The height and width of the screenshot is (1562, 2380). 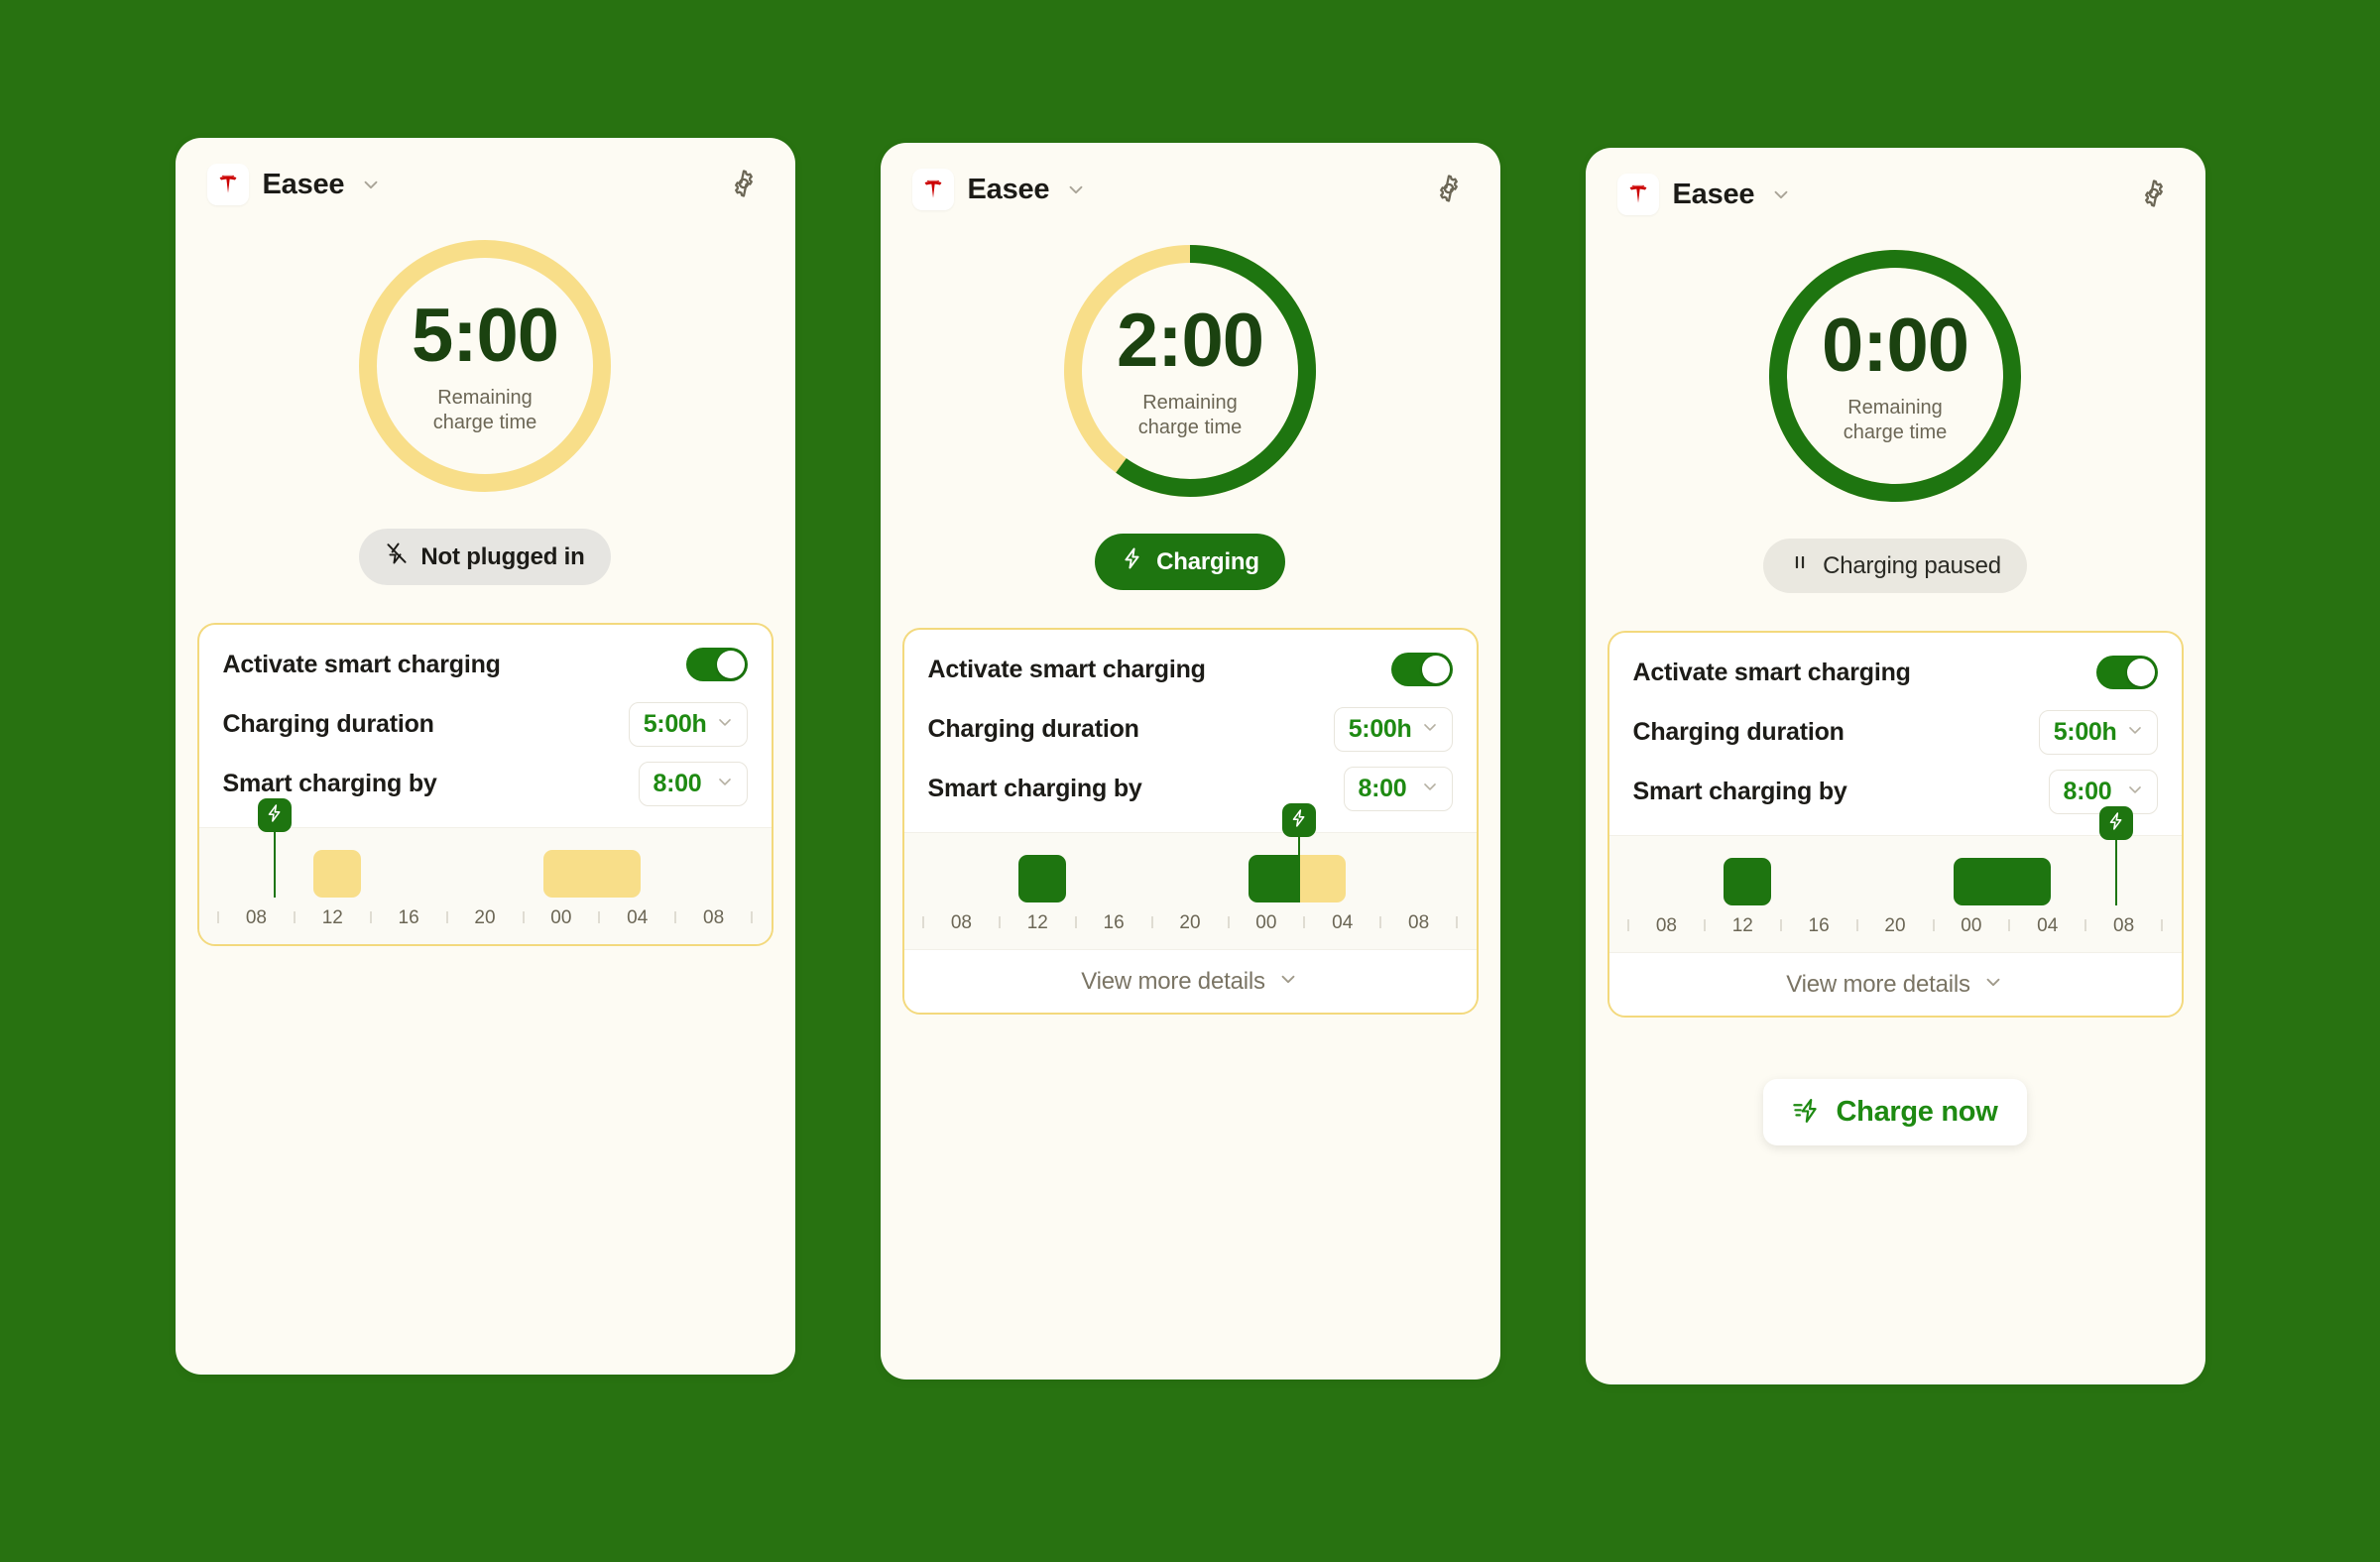 I want to click on donut-wrap: 0:00 Remaining charge time, so click(x=1895, y=365).